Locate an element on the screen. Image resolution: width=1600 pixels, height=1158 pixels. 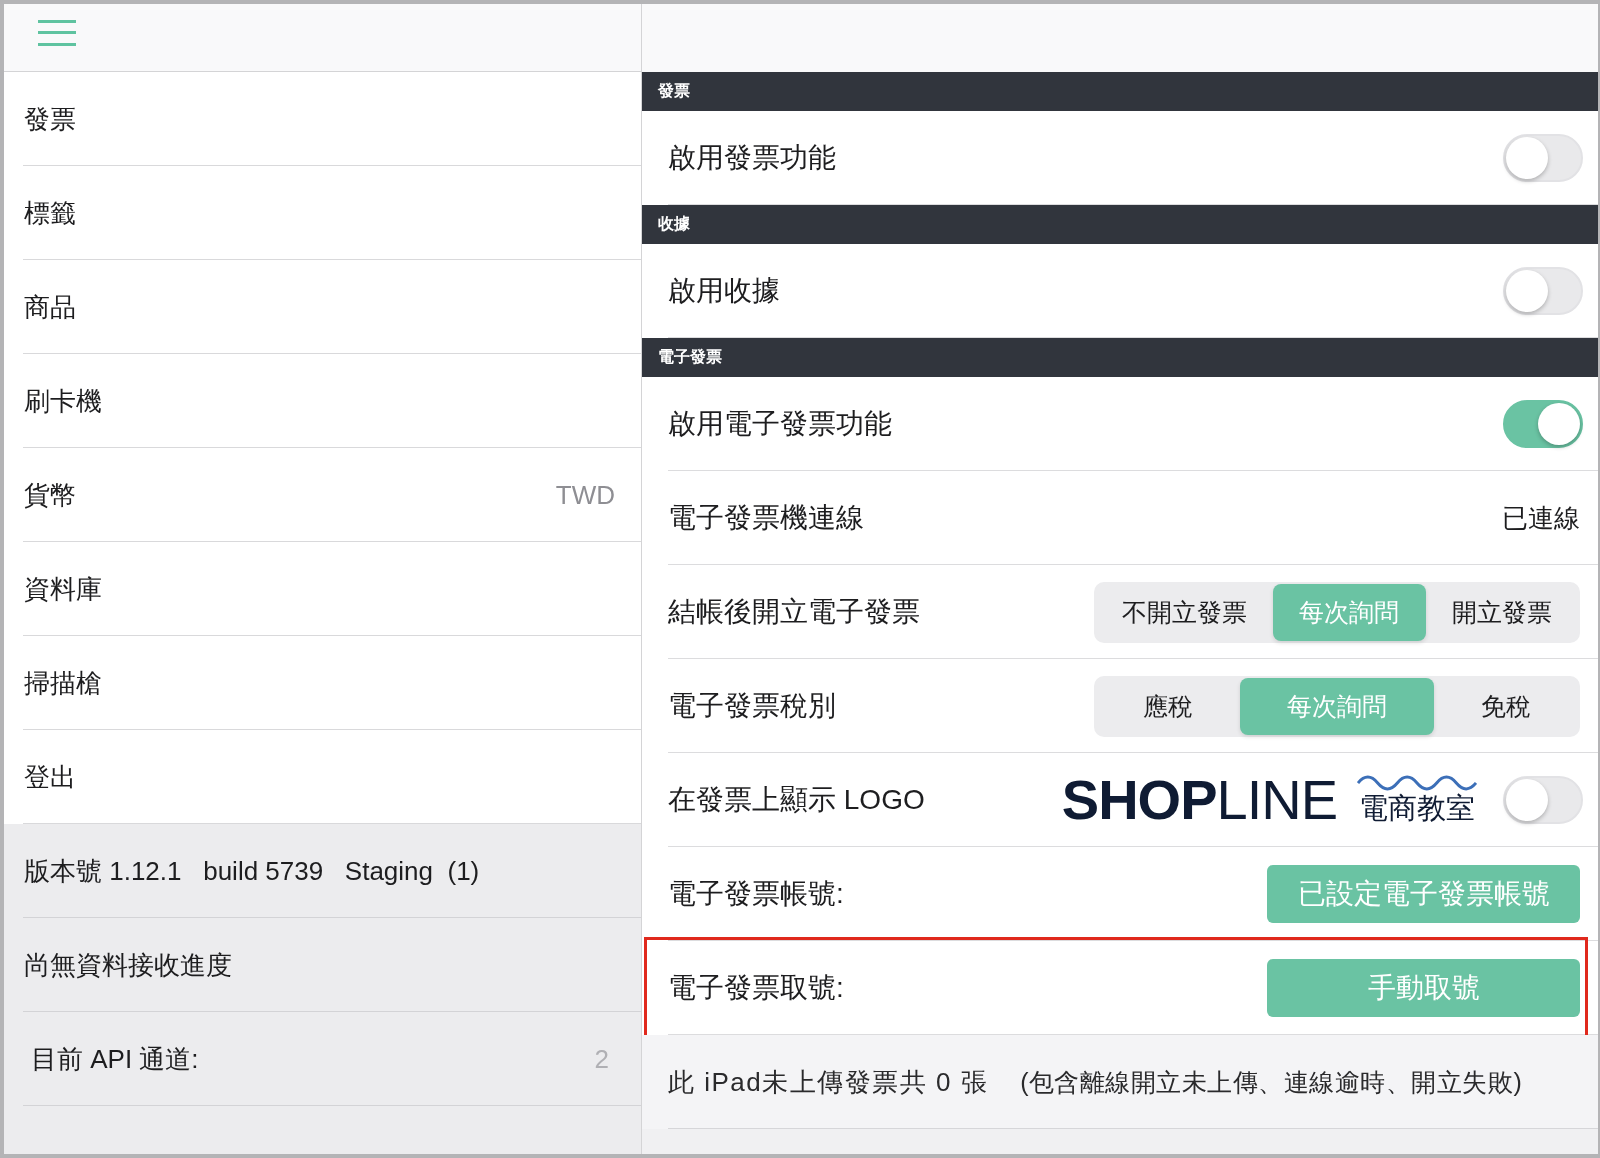
note-detail: (包含離線開立未上傳、連線逾時、開立失敗) is located at coordinates (1271, 1082).